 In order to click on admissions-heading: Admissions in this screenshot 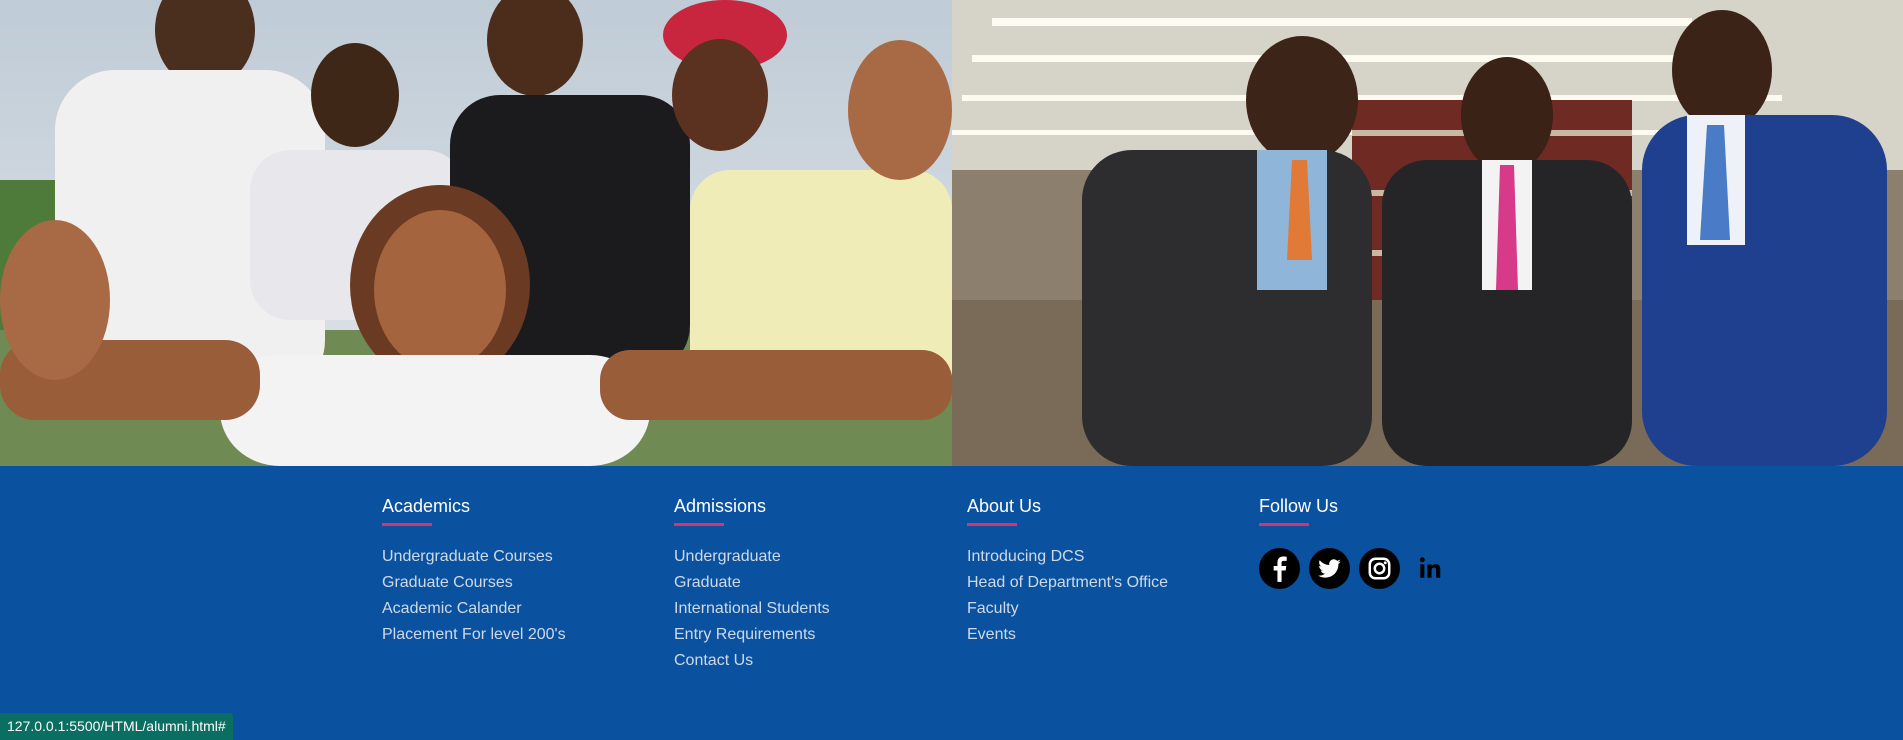, I will do `click(720, 506)`.